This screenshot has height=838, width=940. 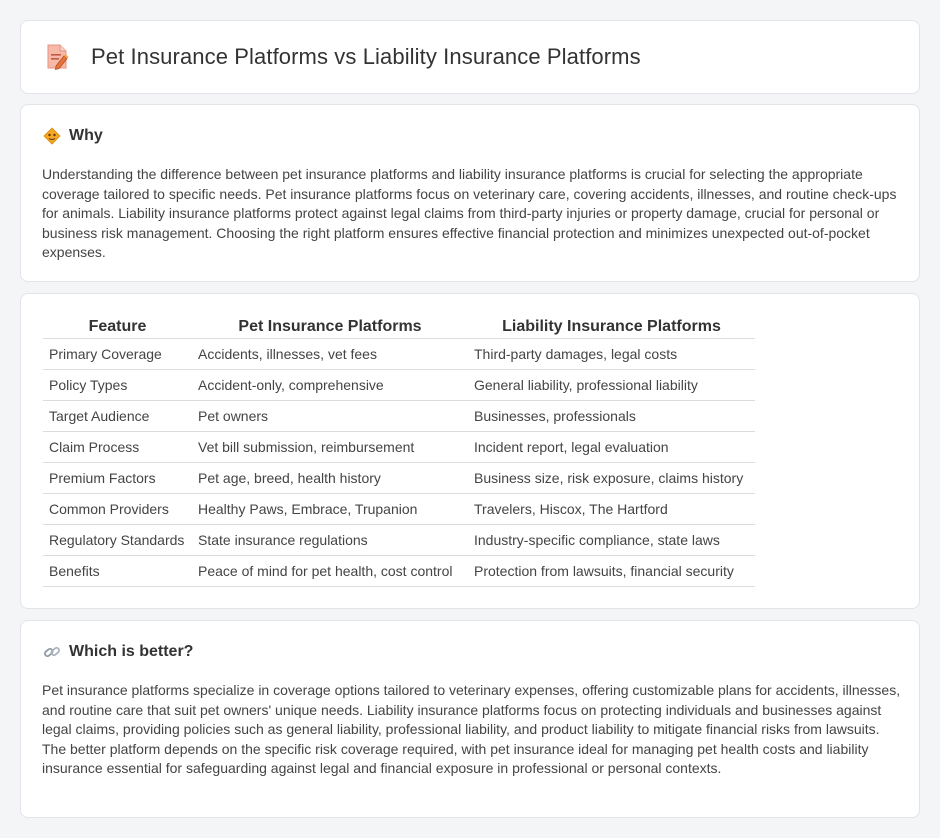 What do you see at coordinates (52, 136) in the screenshot?
I see `warning-diamond-icon` at bounding box center [52, 136].